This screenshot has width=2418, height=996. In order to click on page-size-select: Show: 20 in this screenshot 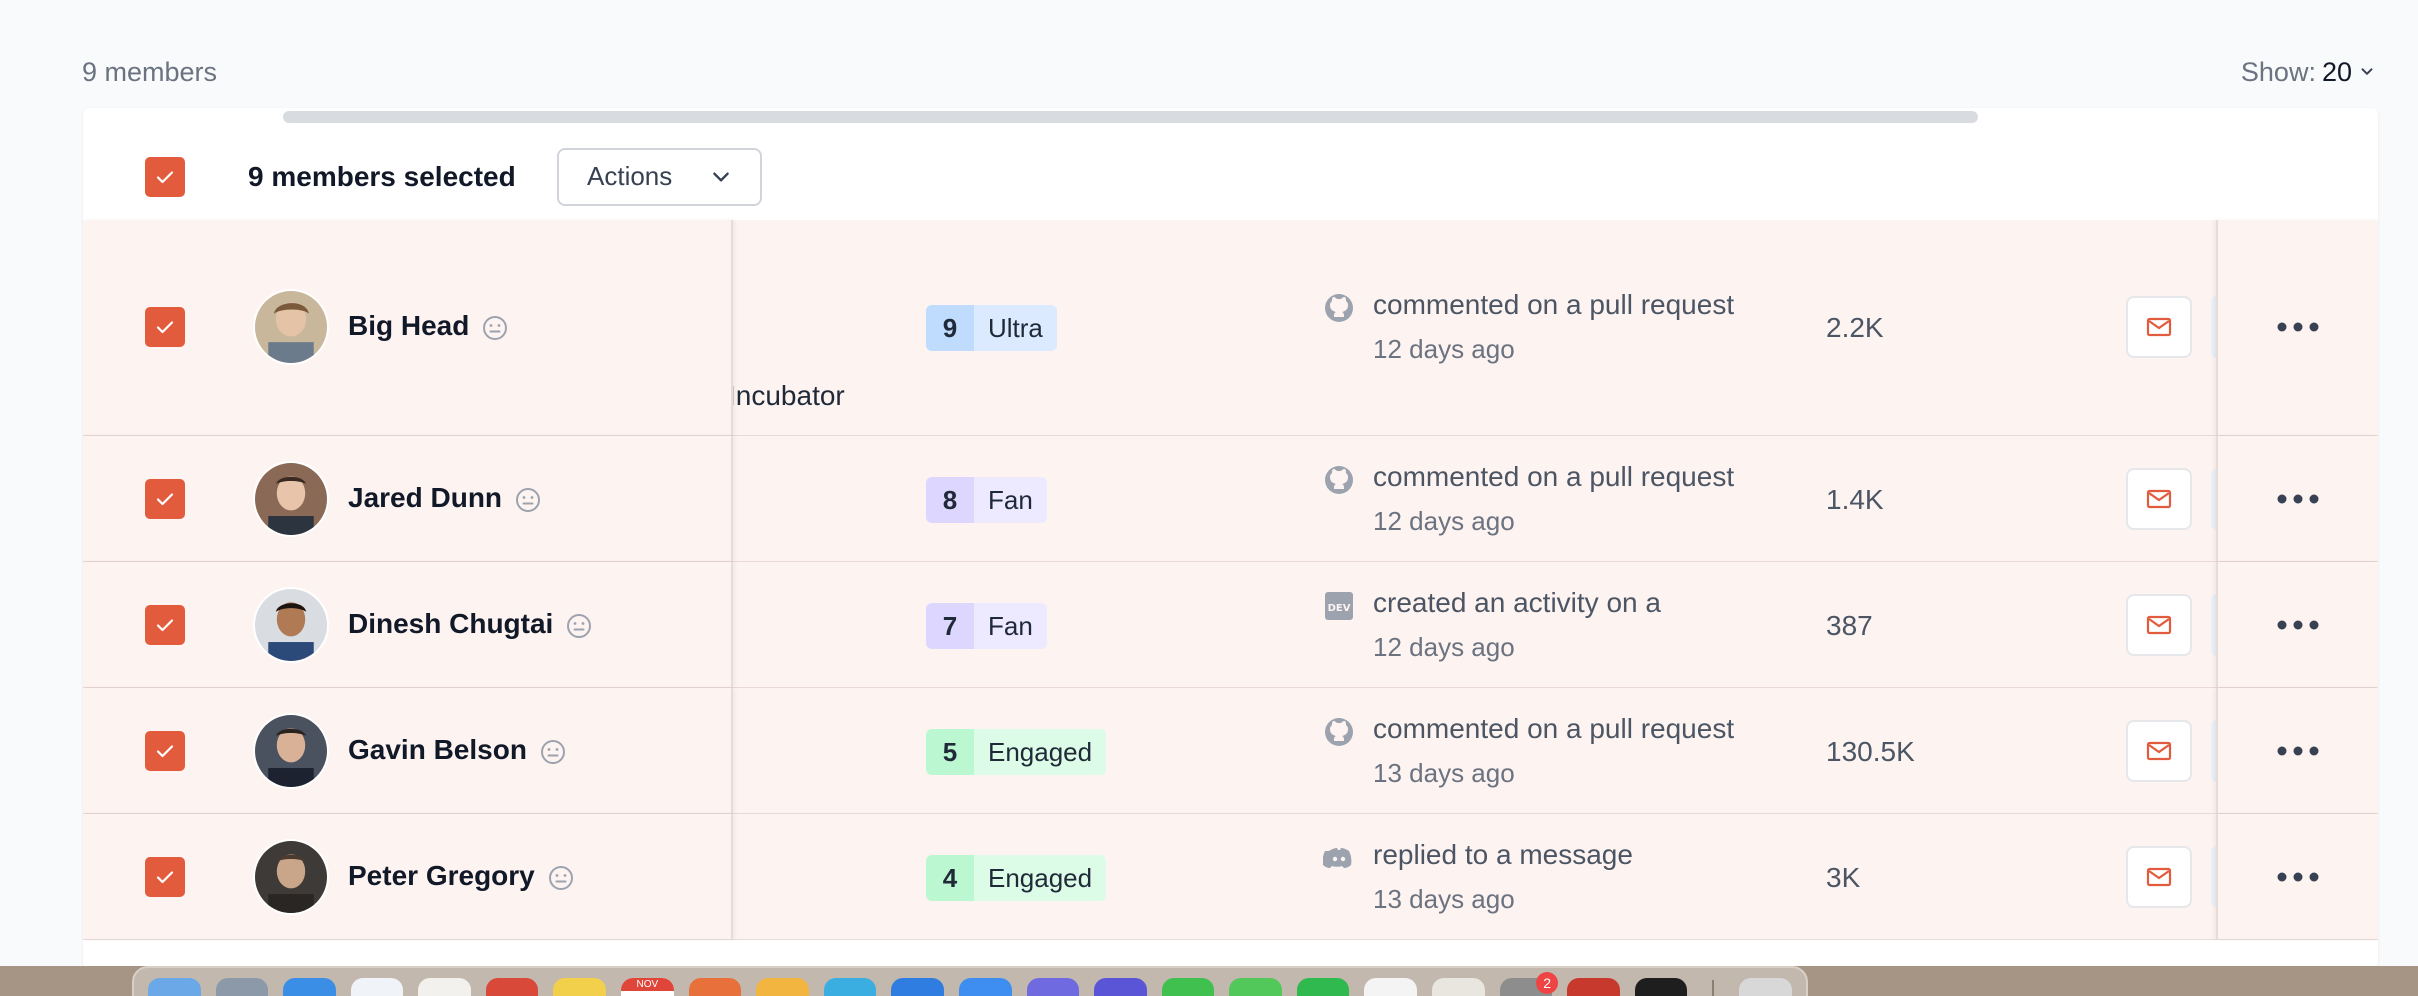, I will do `click(2308, 72)`.